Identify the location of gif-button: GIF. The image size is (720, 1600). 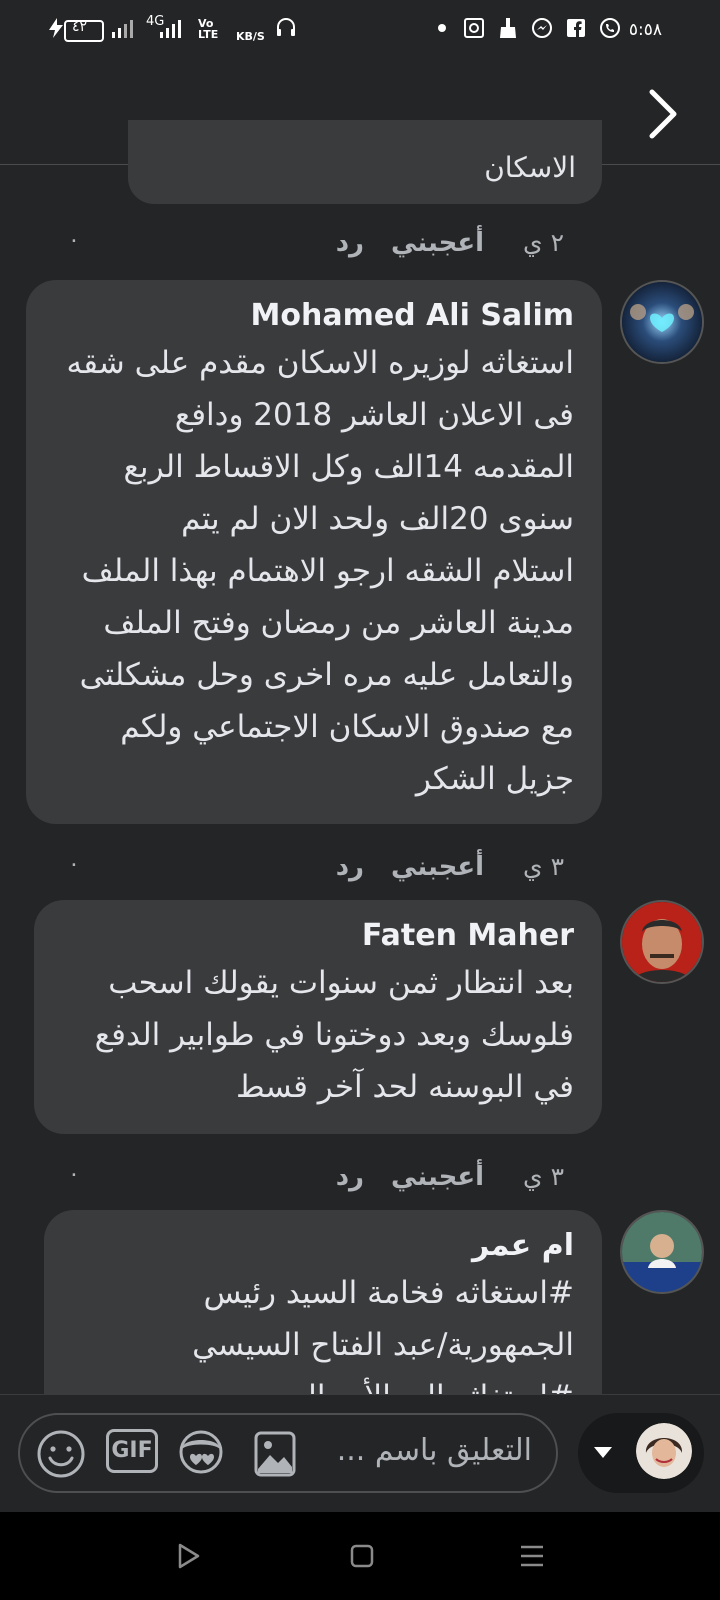
(132, 1451).